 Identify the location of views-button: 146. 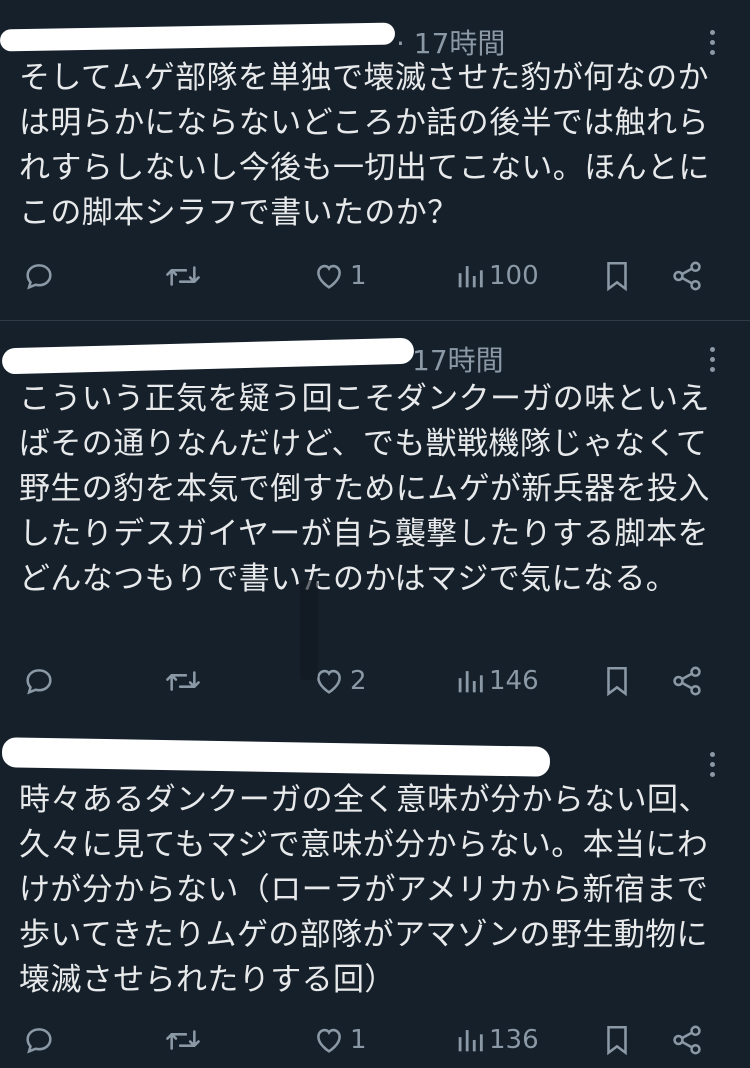
(497, 681).